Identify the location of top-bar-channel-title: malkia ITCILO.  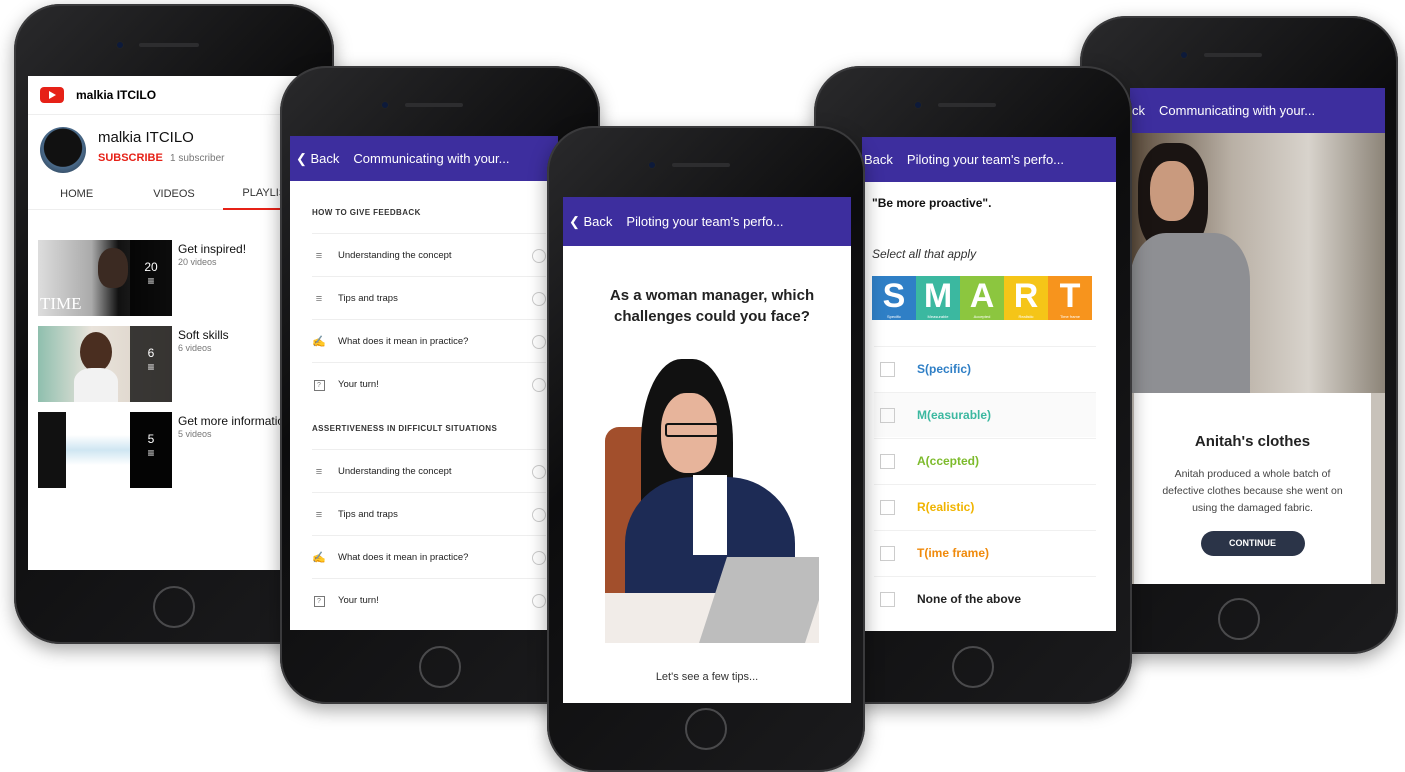
(116, 95).